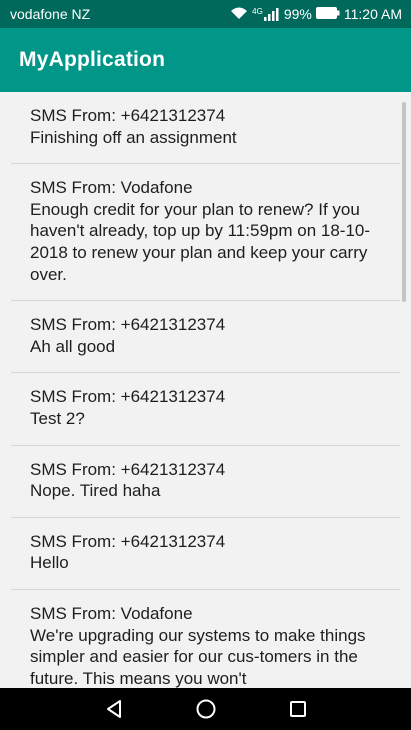 The height and width of the screenshot is (730, 411). I want to click on signal-icon: 4G, so click(266, 13).